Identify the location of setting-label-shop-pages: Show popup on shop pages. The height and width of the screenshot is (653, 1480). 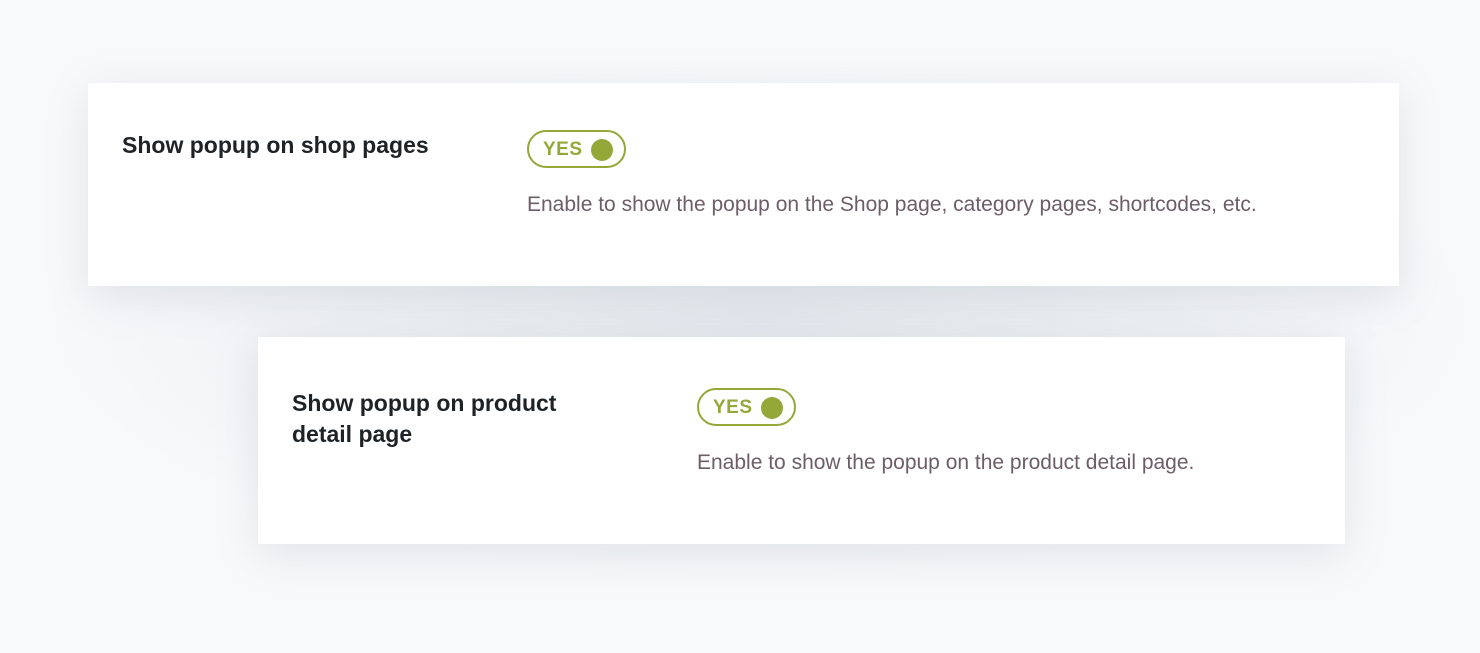
(275, 145).